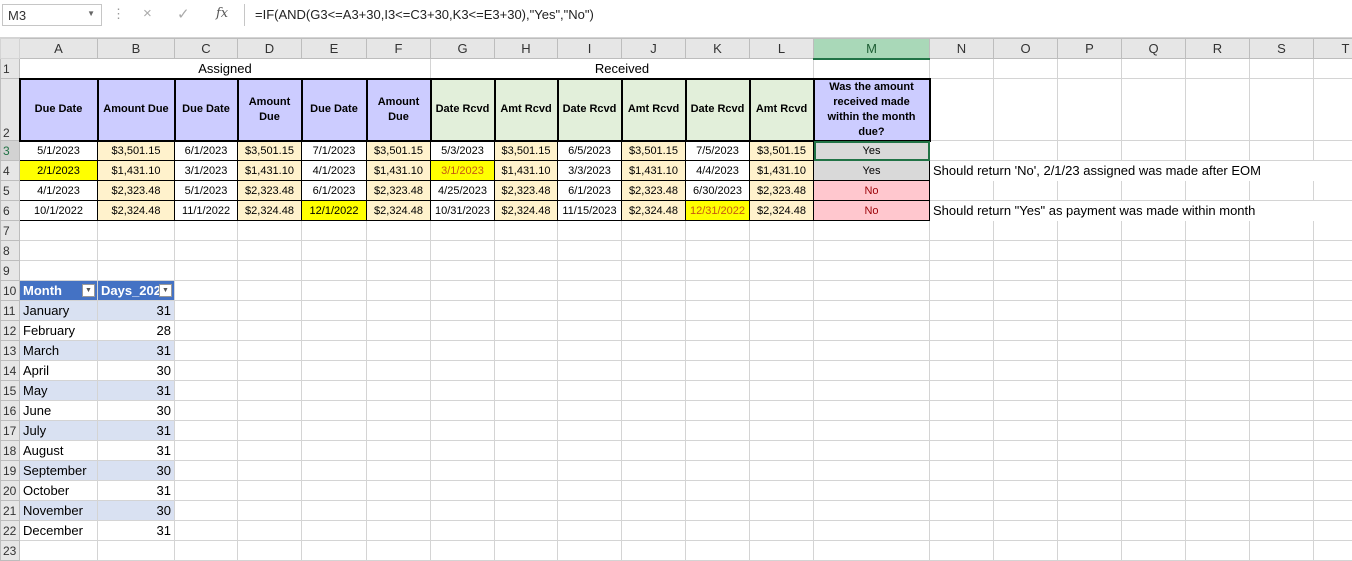  Describe the element at coordinates (59, 511) in the screenshot. I see `month-name: November` at that location.